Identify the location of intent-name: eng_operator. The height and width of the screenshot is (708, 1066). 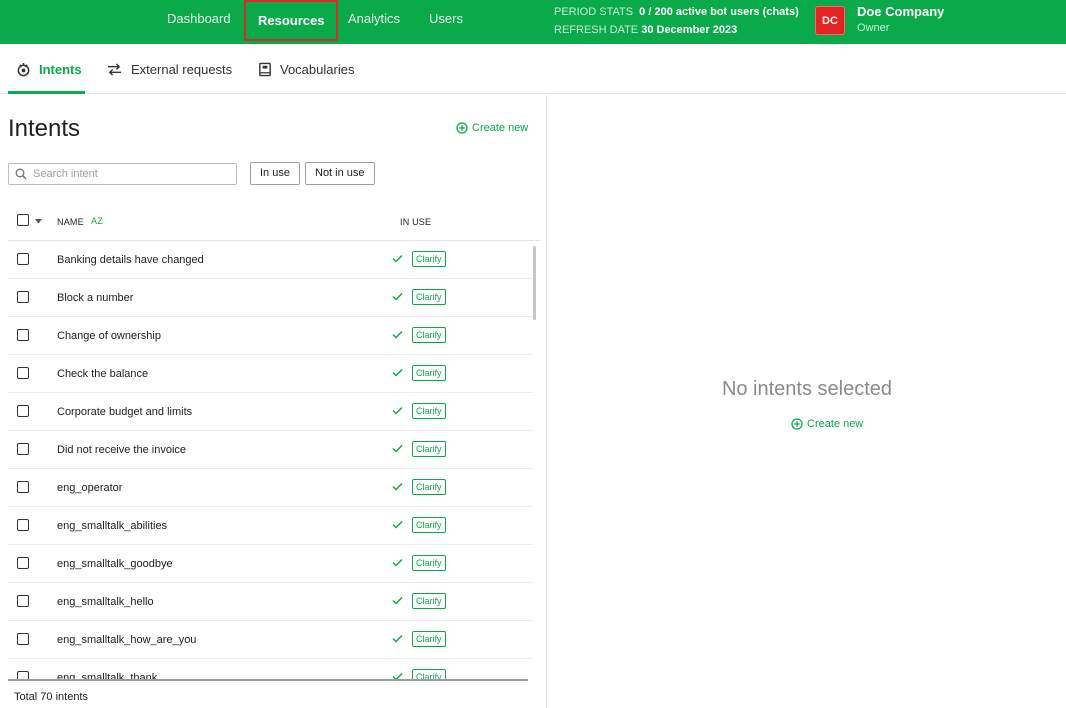
(89, 488).